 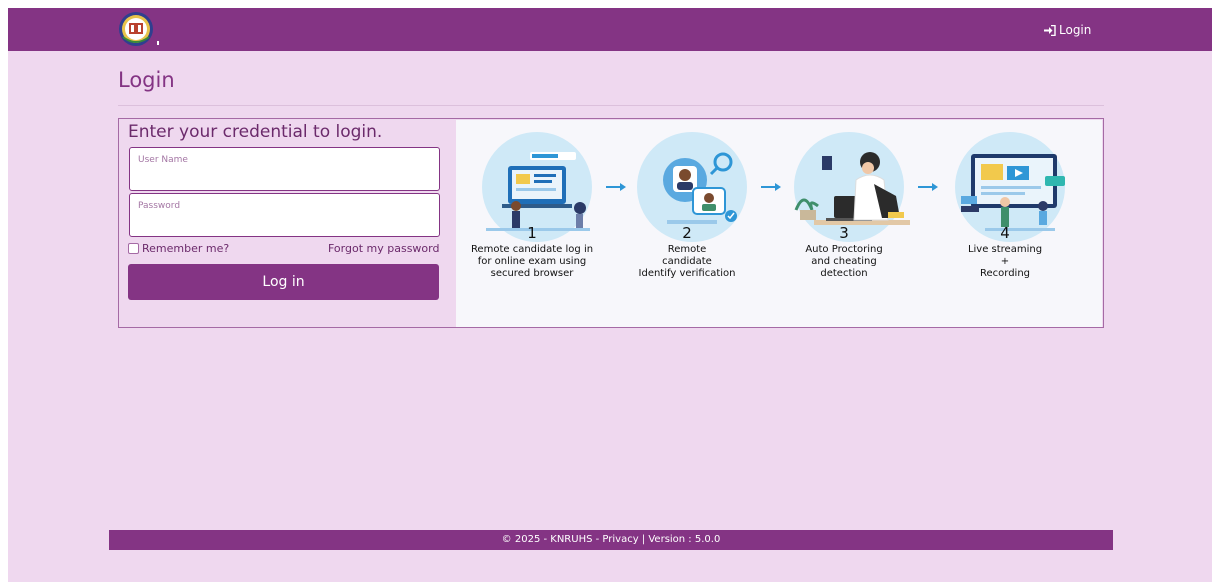 What do you see at coordinates (146, 80) in the screenshot?
I see `page-title: Login` at bounding box center [146, 80].